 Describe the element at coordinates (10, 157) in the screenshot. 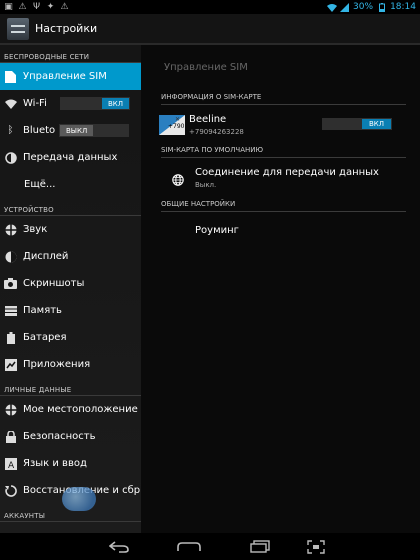

I see `data-usage-icon` at that location.